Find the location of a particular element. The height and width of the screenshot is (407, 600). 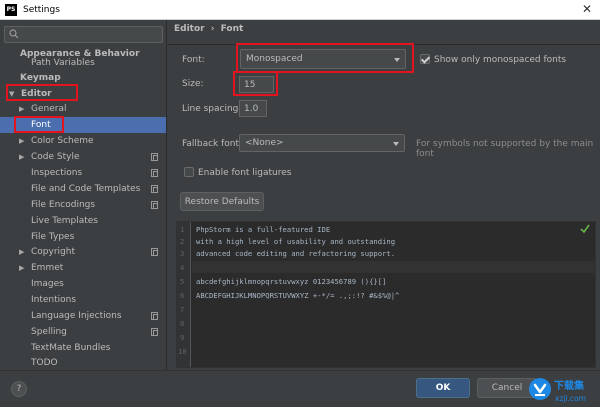

sidebar-item-file-code-templates: File and Code Templates is located at coordinates (83, 189).